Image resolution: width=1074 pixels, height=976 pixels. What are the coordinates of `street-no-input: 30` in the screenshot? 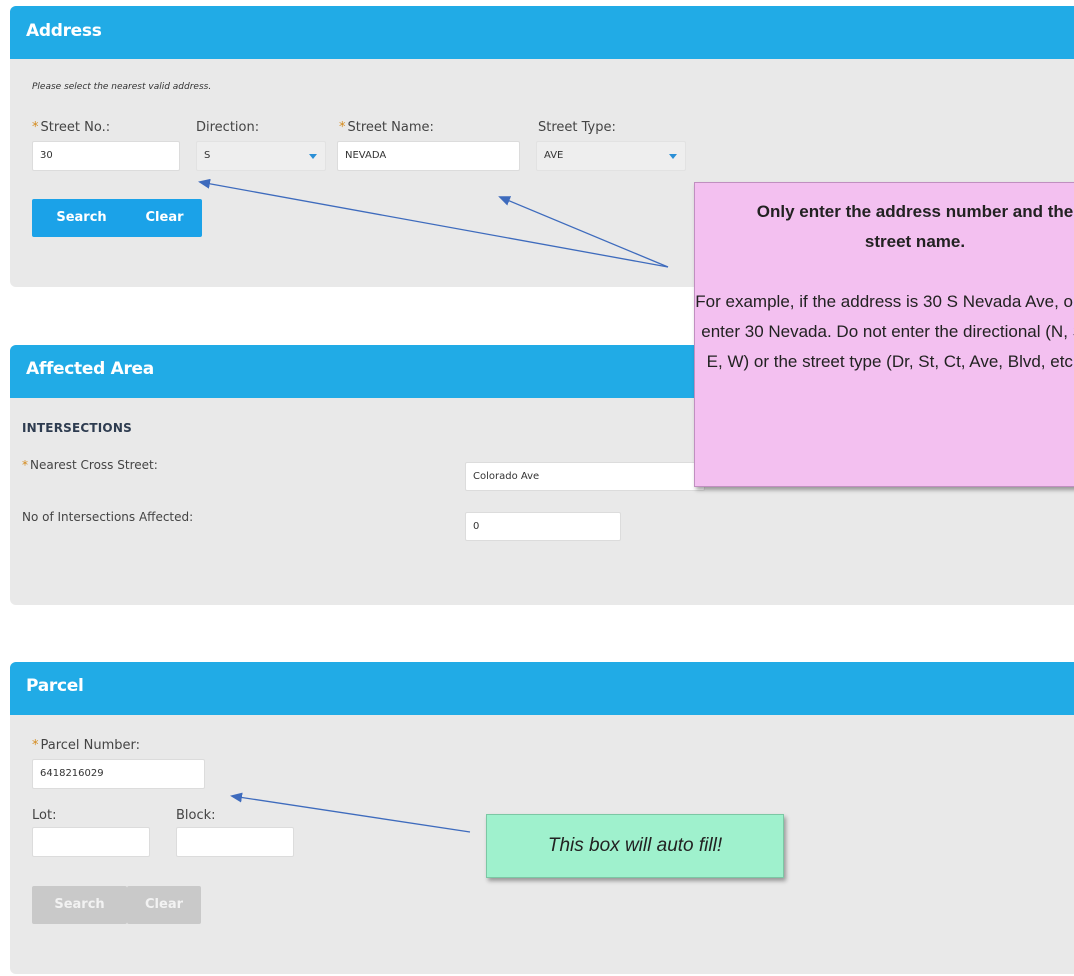 It's located at (106, 156).